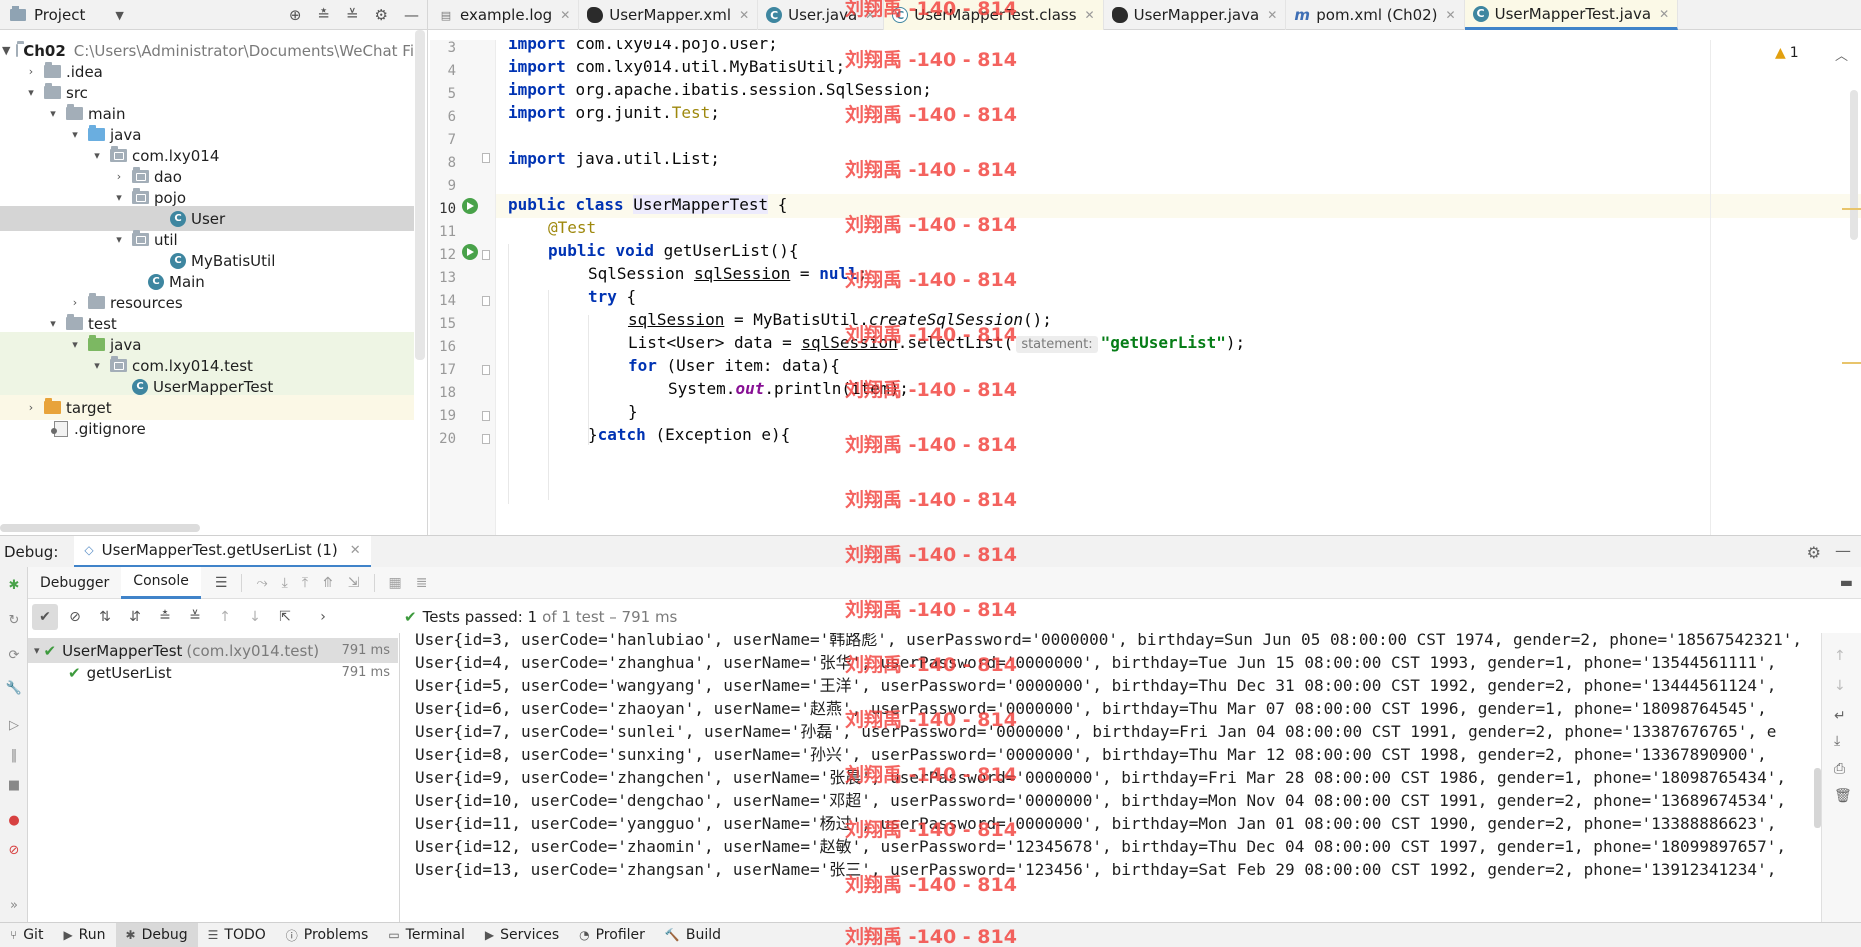 Image resolution: width=1861 pixels, height=947 pixels. Describe the element at coordinates (420, 195) in the screenshot. I see `tree-scrollbar` at that location.